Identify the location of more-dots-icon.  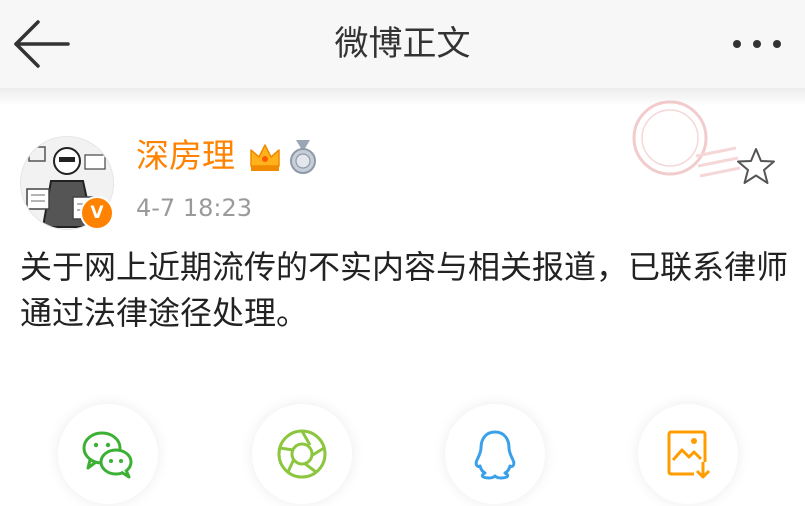
(757, 44).